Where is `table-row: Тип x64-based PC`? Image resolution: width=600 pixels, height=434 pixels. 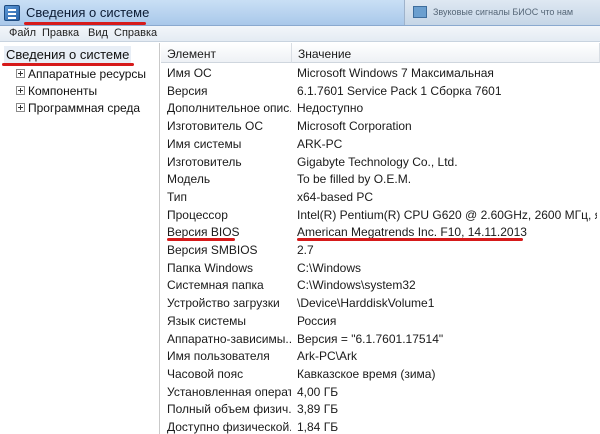 table-row: Тип x64-based PC is located at coordinates (380, 197).